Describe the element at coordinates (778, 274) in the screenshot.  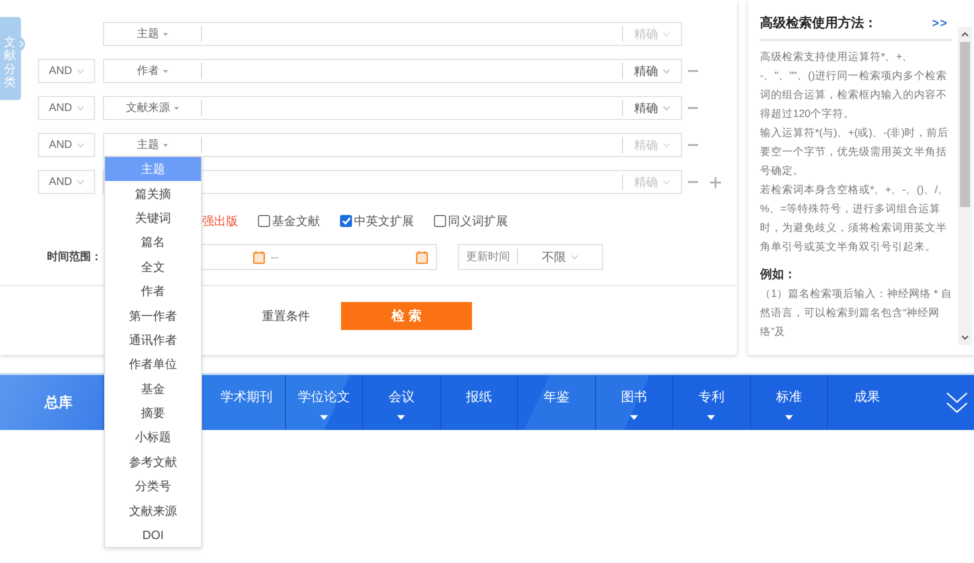
I see `example-heading: 例如：` at that location.